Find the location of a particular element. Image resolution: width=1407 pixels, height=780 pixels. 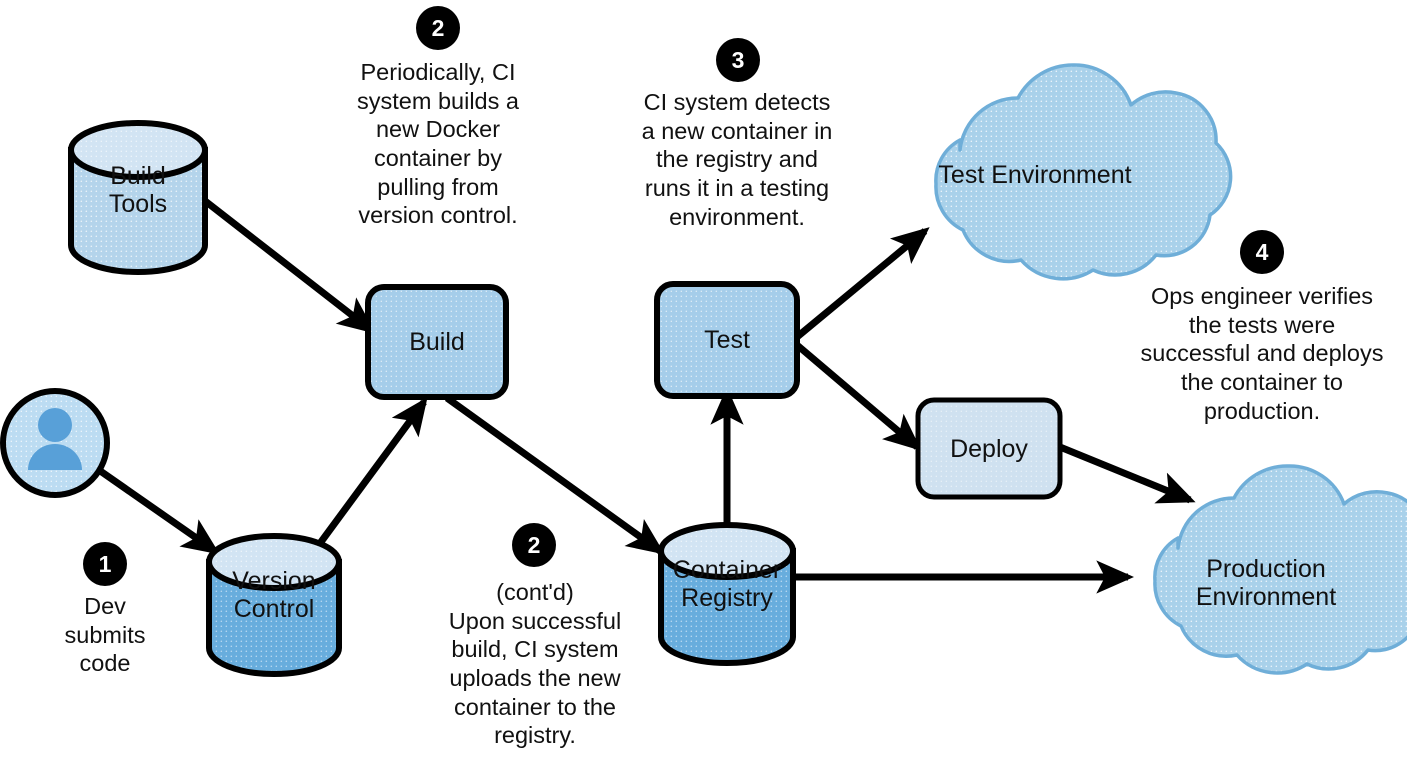

edge-deploy-to-productionenvironment is located at coordinates (1127, 473).